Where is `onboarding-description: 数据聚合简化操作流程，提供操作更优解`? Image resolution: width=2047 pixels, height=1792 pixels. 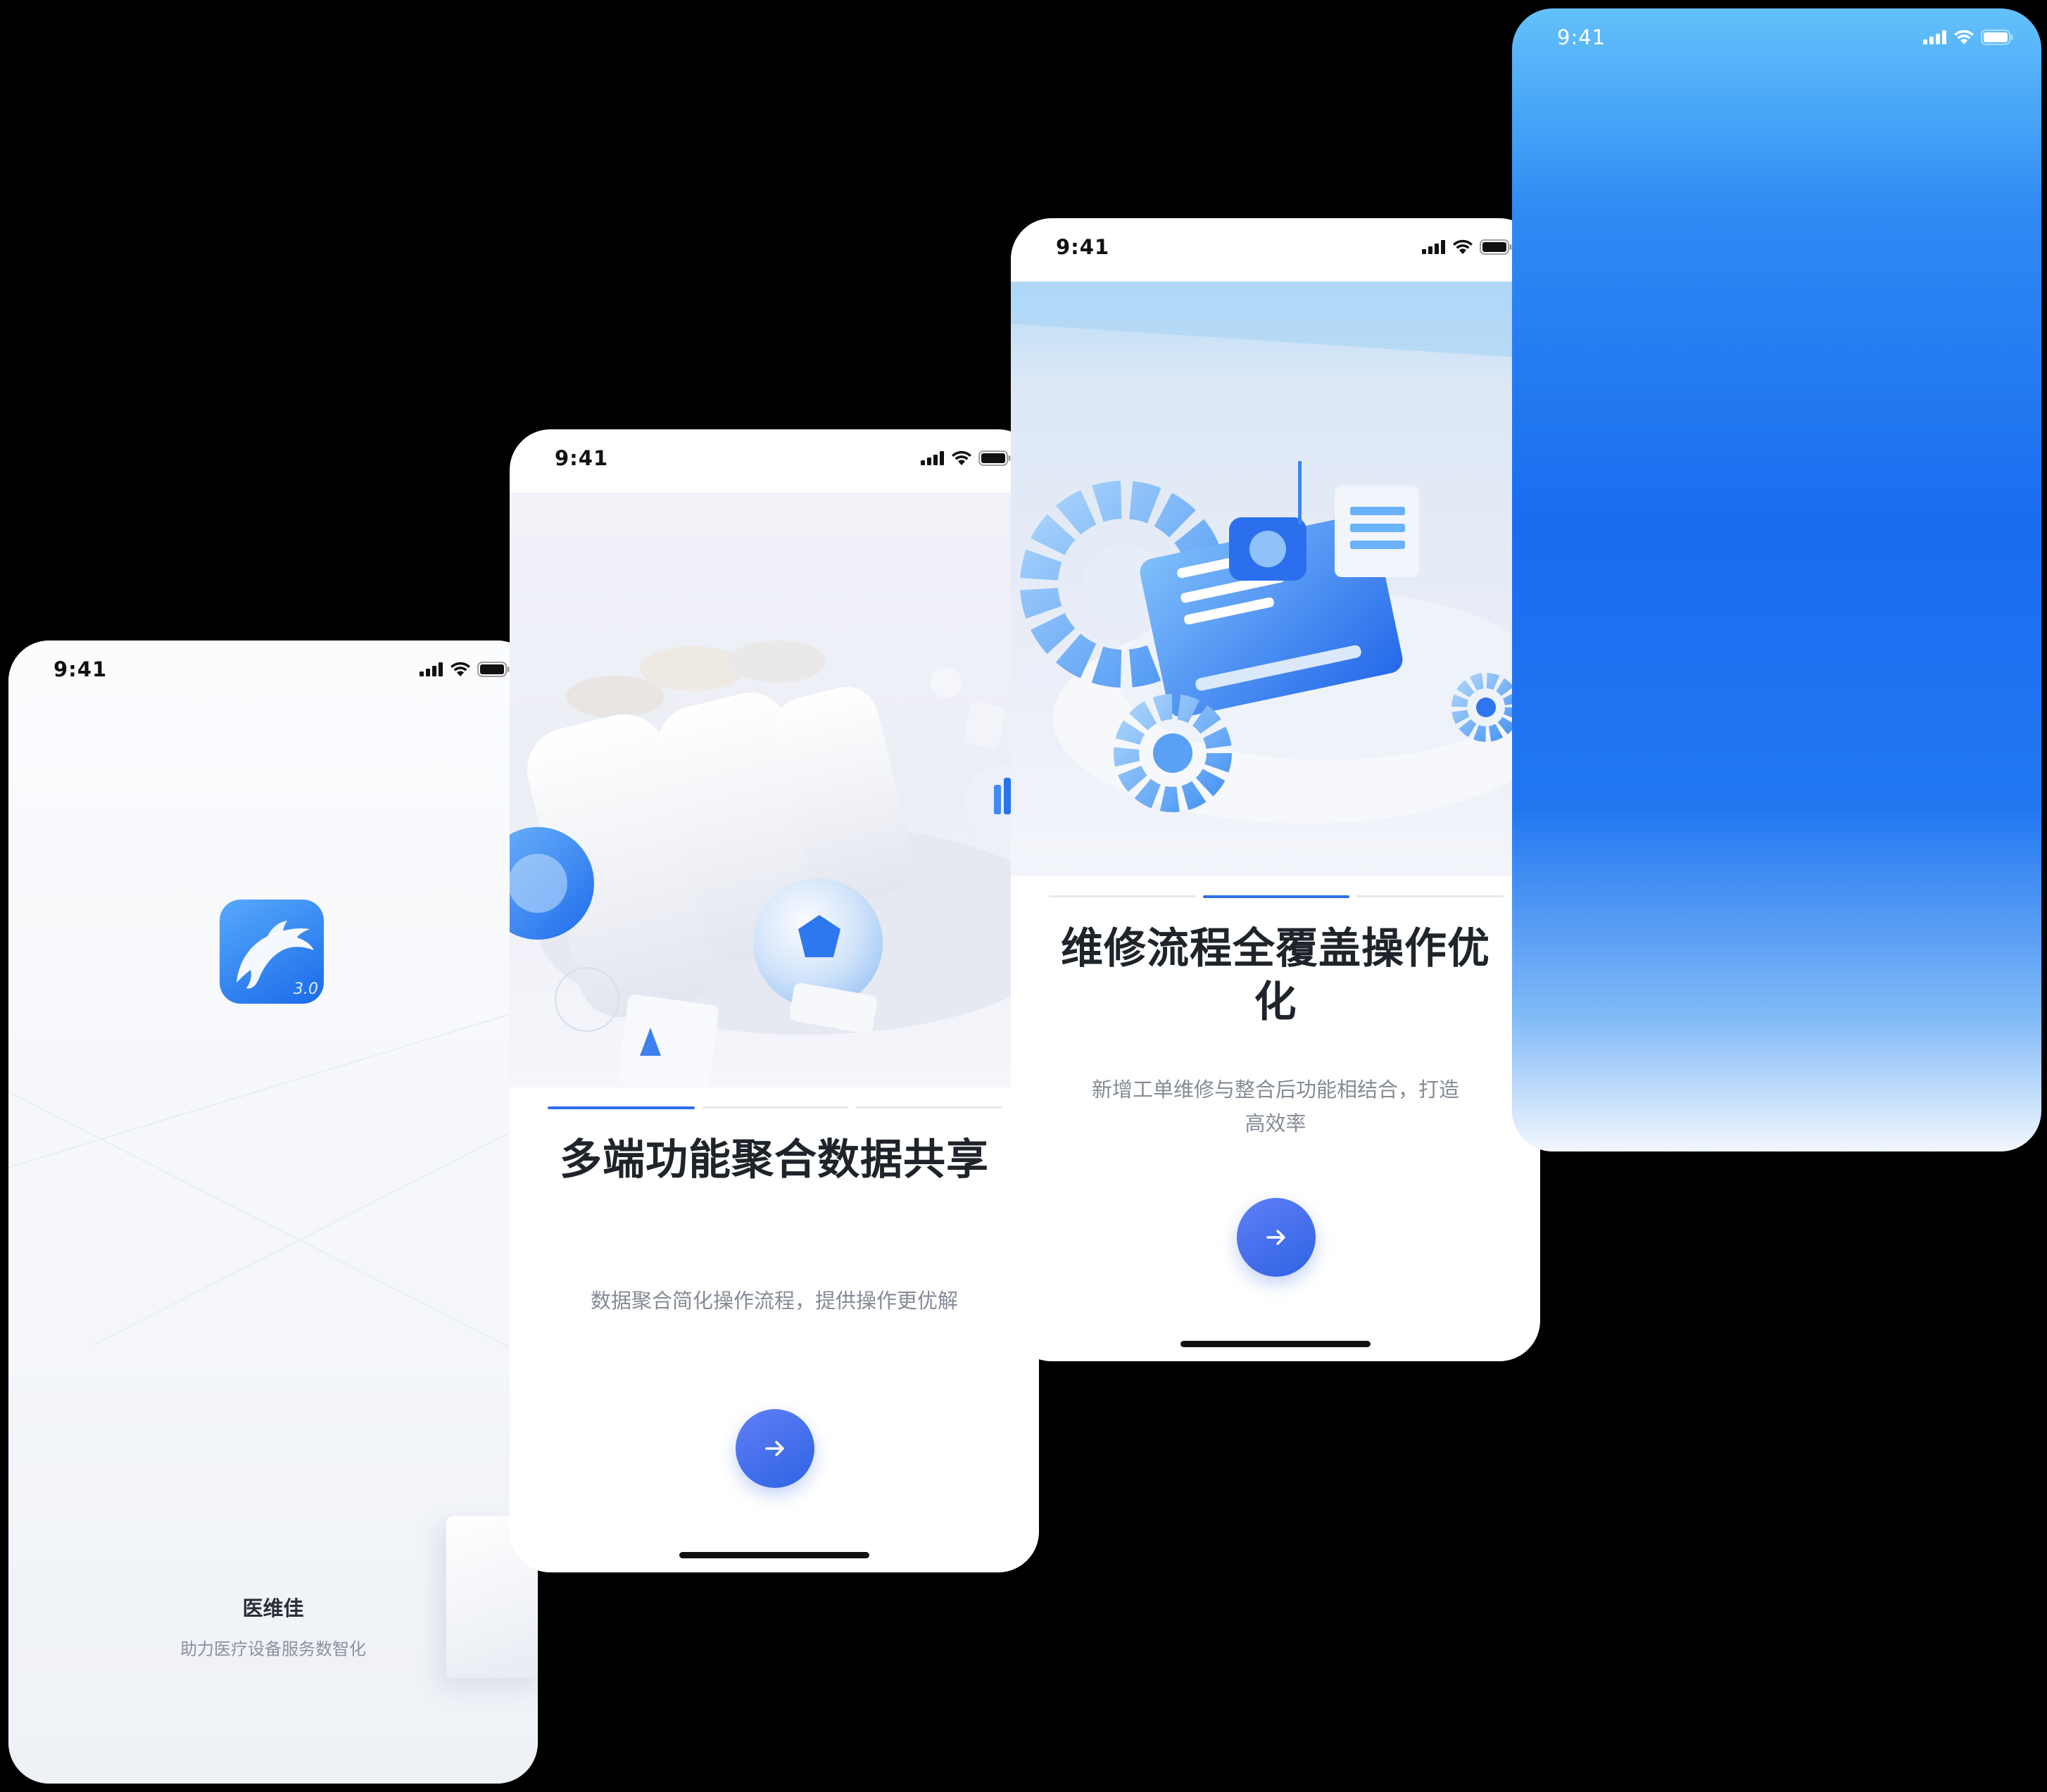
onboarding-description: 数据聚合简化操作流程，提供操作更优解 is located at coordinates (774, 1301).